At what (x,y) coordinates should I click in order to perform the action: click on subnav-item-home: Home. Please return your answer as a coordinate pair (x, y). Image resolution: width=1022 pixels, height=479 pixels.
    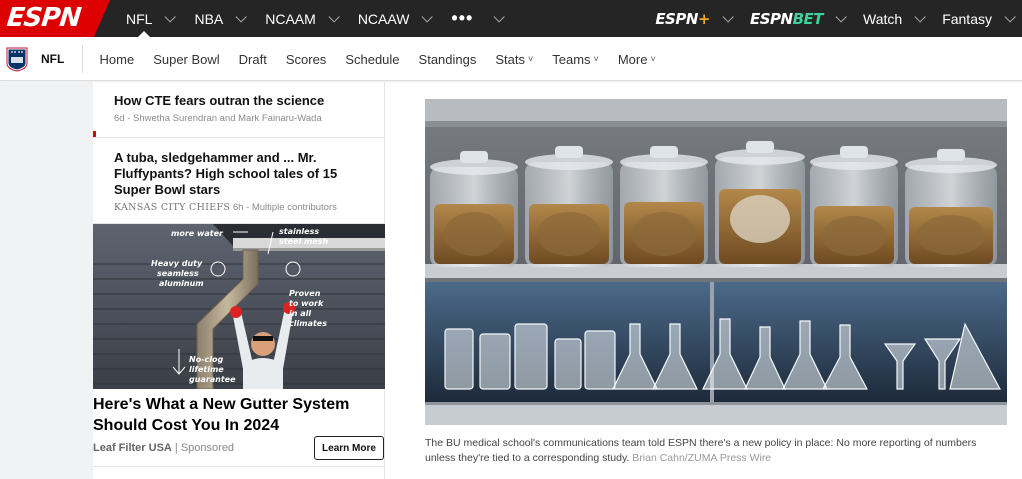
    Looking at the image, I should click on (117, 59).